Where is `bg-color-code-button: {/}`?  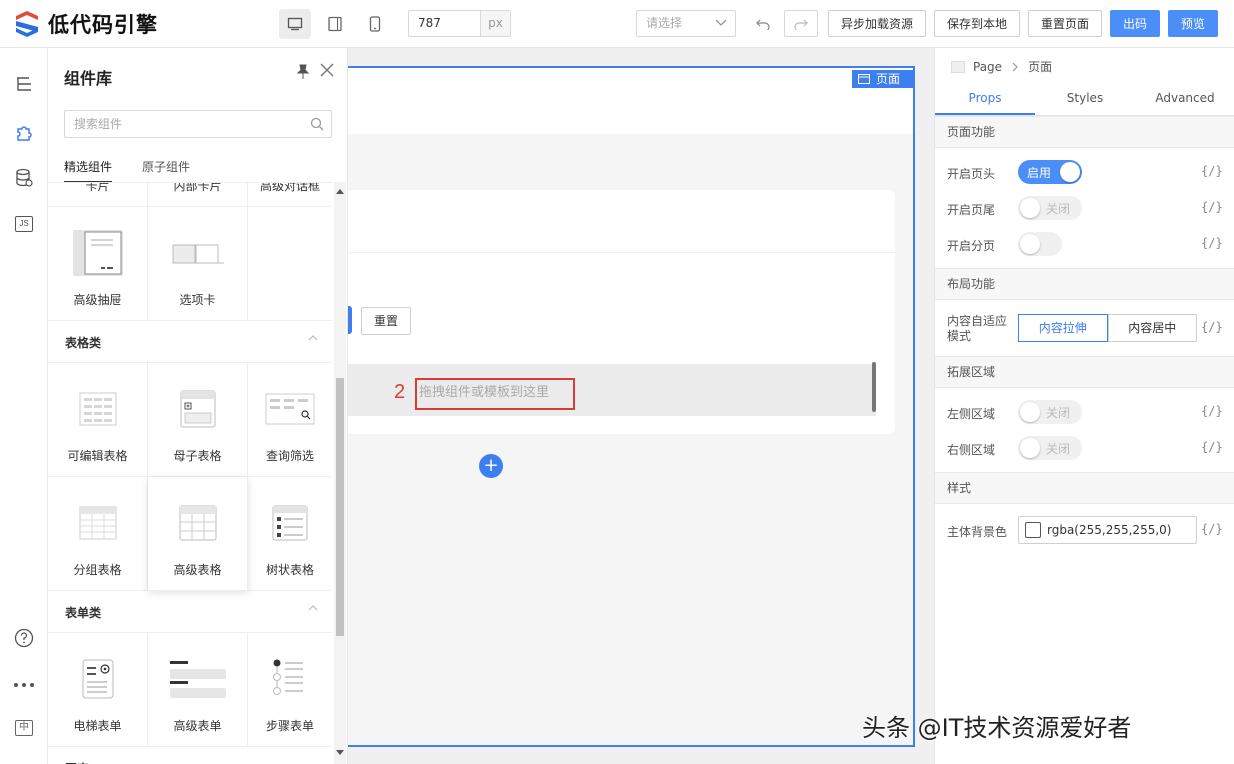
bg-color-code-button: {/} is located at coordinates (1212, 529).